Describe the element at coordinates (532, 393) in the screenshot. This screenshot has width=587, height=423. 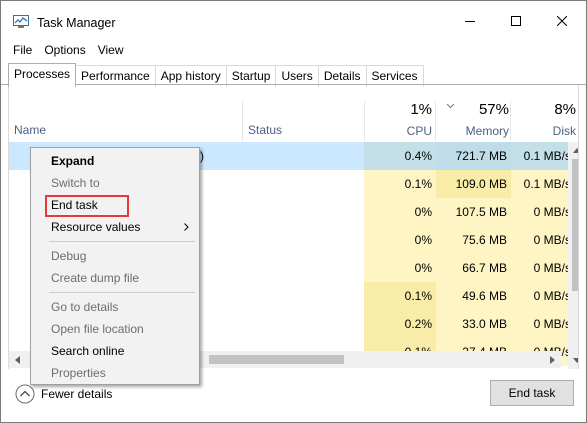
I see `end-task-button: End task` at that location.